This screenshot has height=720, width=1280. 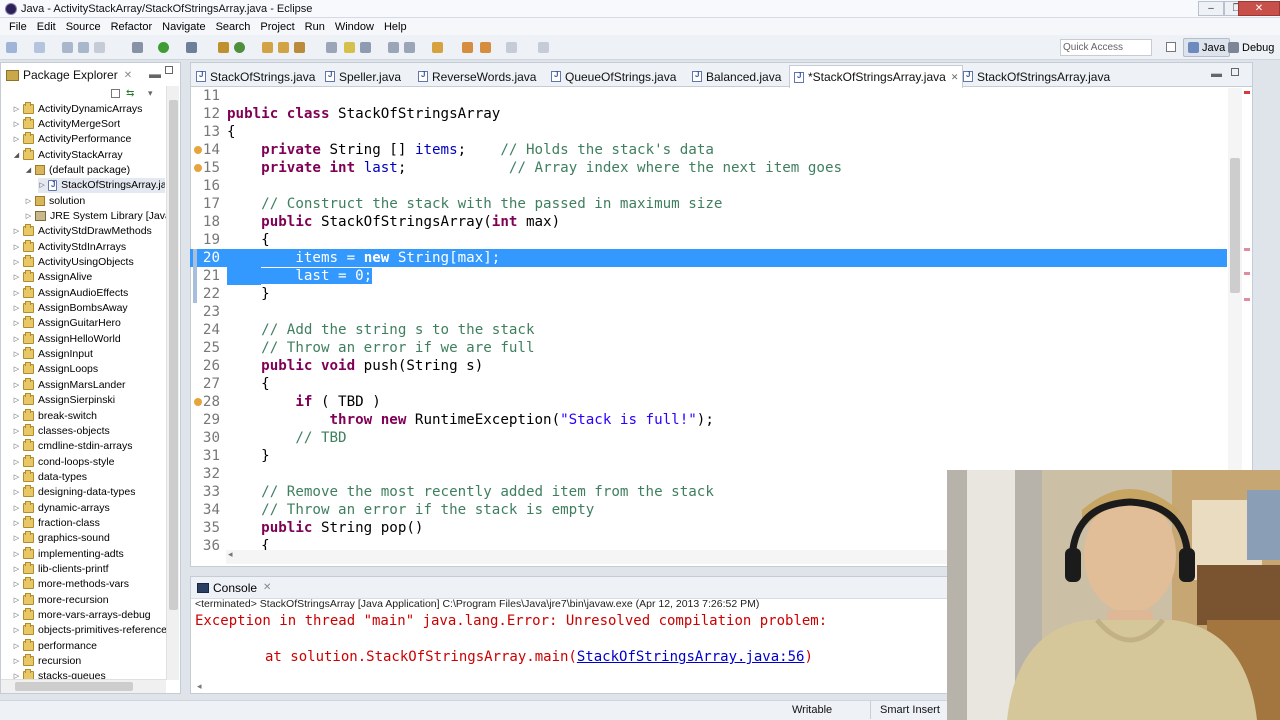 I want to click on tab-speller: Speller.java, so click(x=363, y=76).